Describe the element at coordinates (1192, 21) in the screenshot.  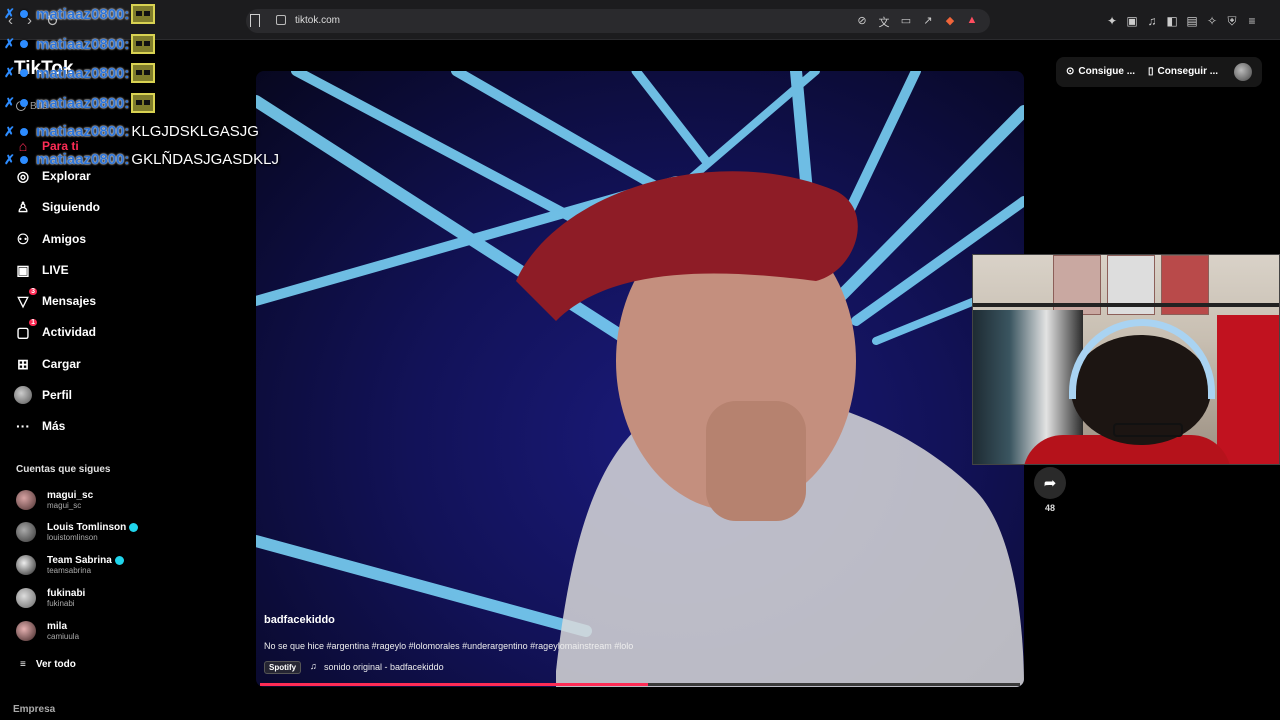
I see `wallet-icon: ▤` at that location.